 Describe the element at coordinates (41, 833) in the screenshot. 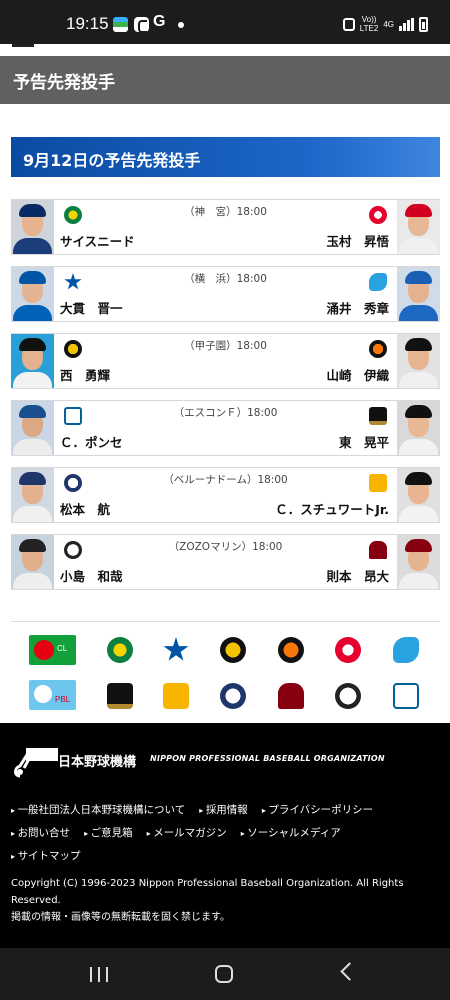

I see `footer-link-contact: お問い合せ` at that location.